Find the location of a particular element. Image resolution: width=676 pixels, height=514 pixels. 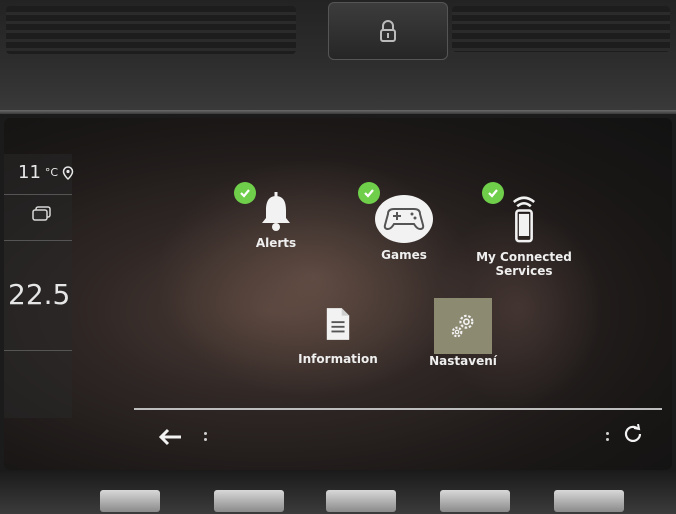

app-label: Alerts is located at coordinates (276, 243).